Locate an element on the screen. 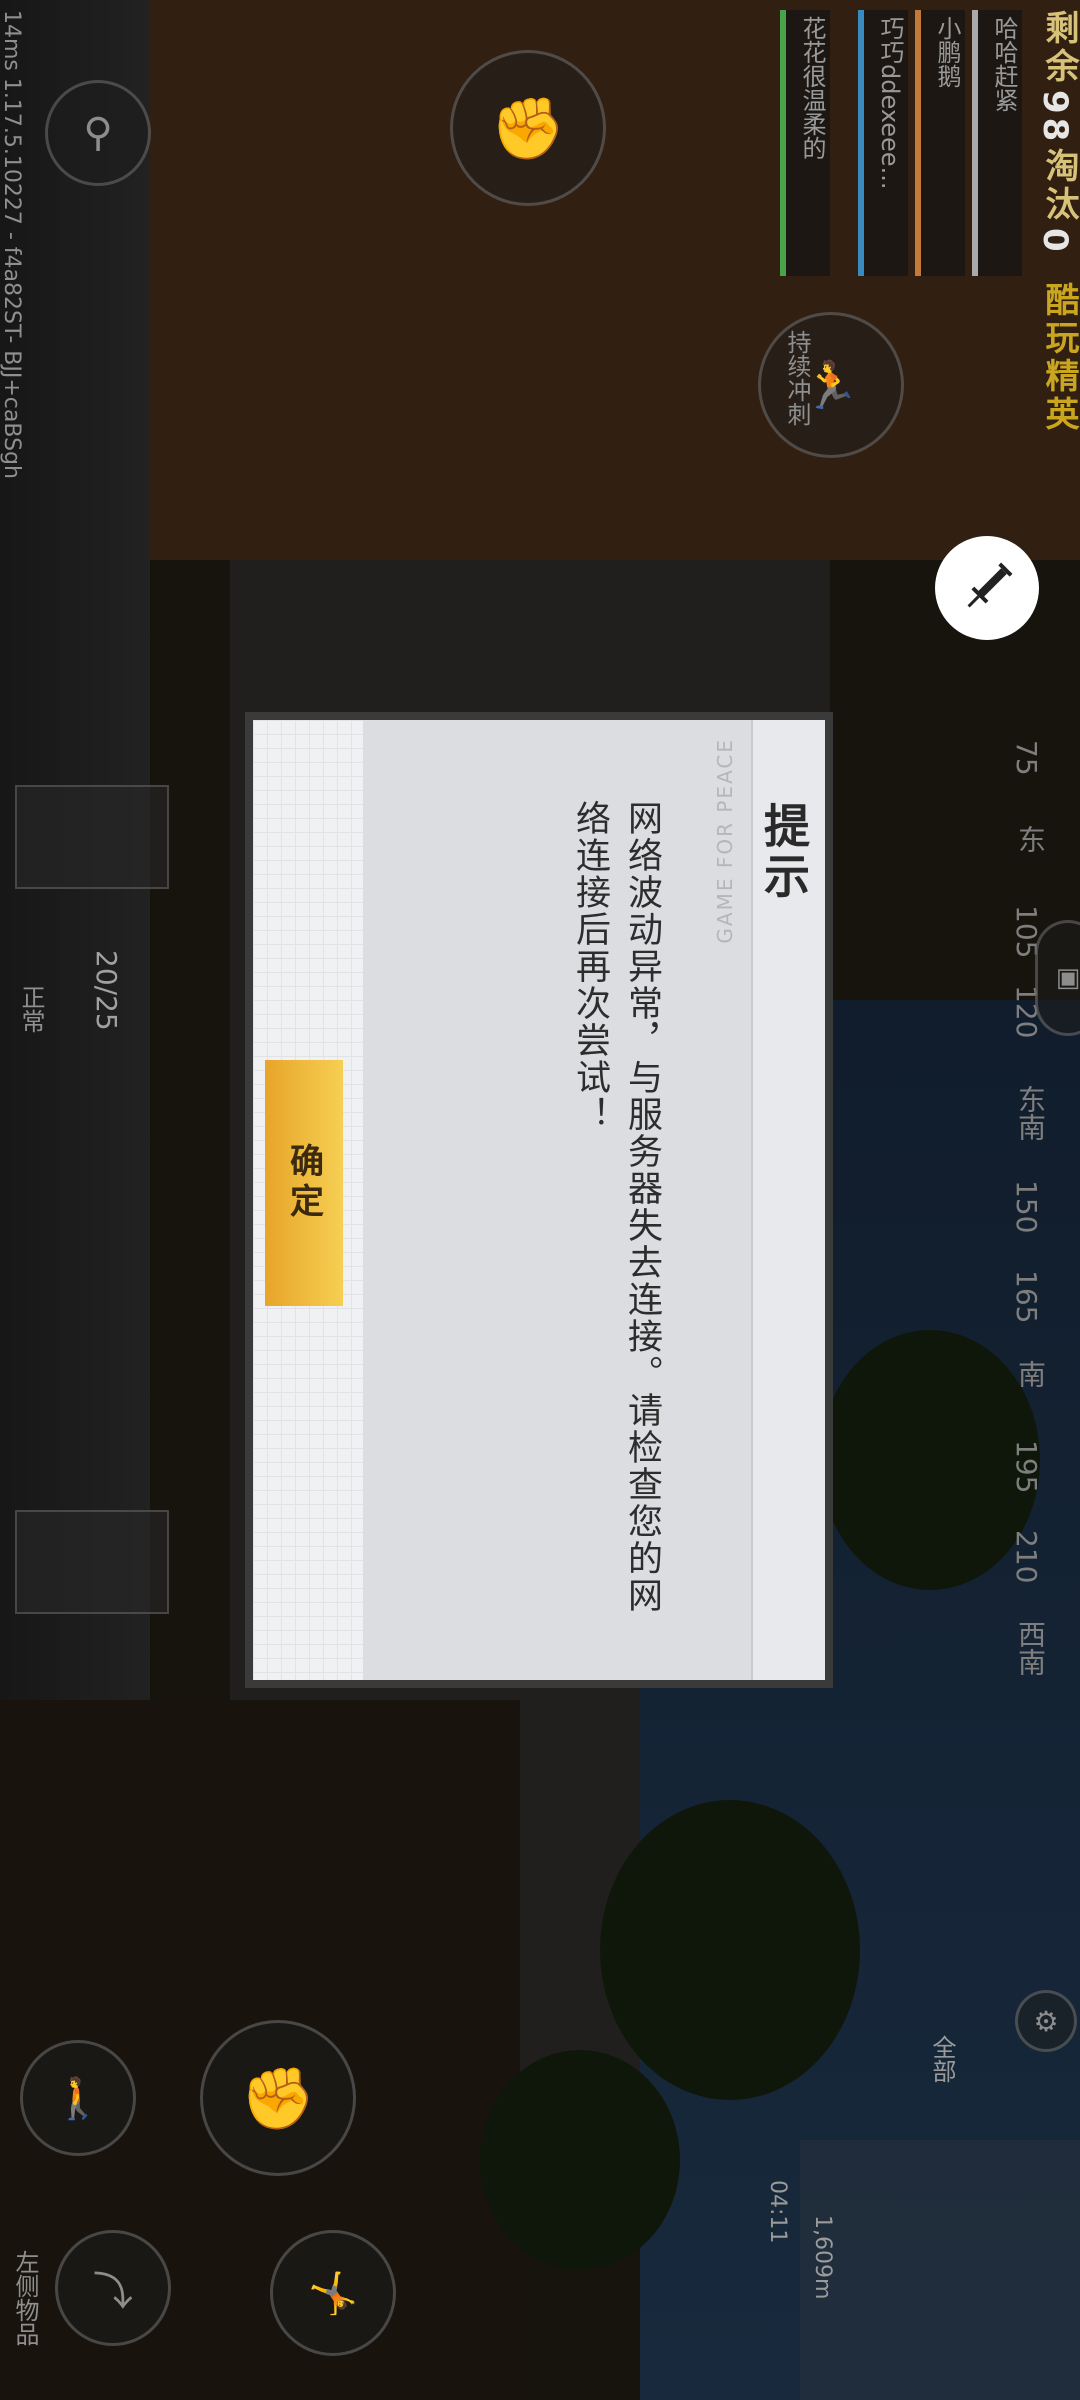  confirm-button-label: 确定 is located at coordinates (303, 1183).